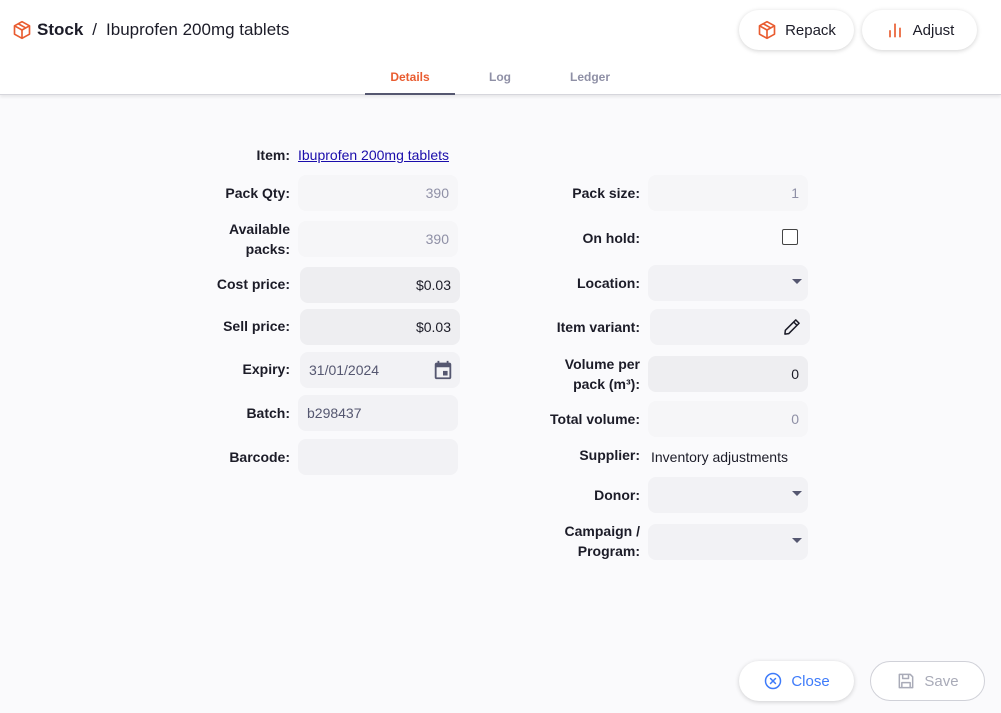 The image size is (1001, 713). Describe the element at coordinates (728, 542) in the screenshot. I see `campaign-program-select` at that location.